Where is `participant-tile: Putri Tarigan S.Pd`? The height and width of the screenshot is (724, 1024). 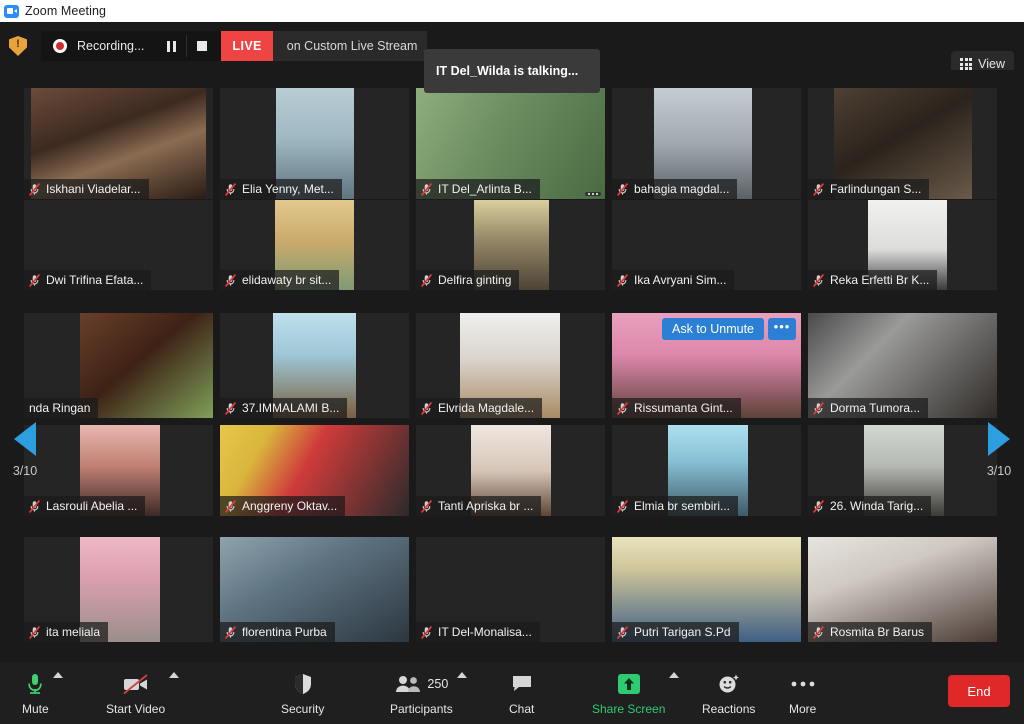
participant-tile: Putri Tarigan S.Pd is located at coordinates (706, 589).